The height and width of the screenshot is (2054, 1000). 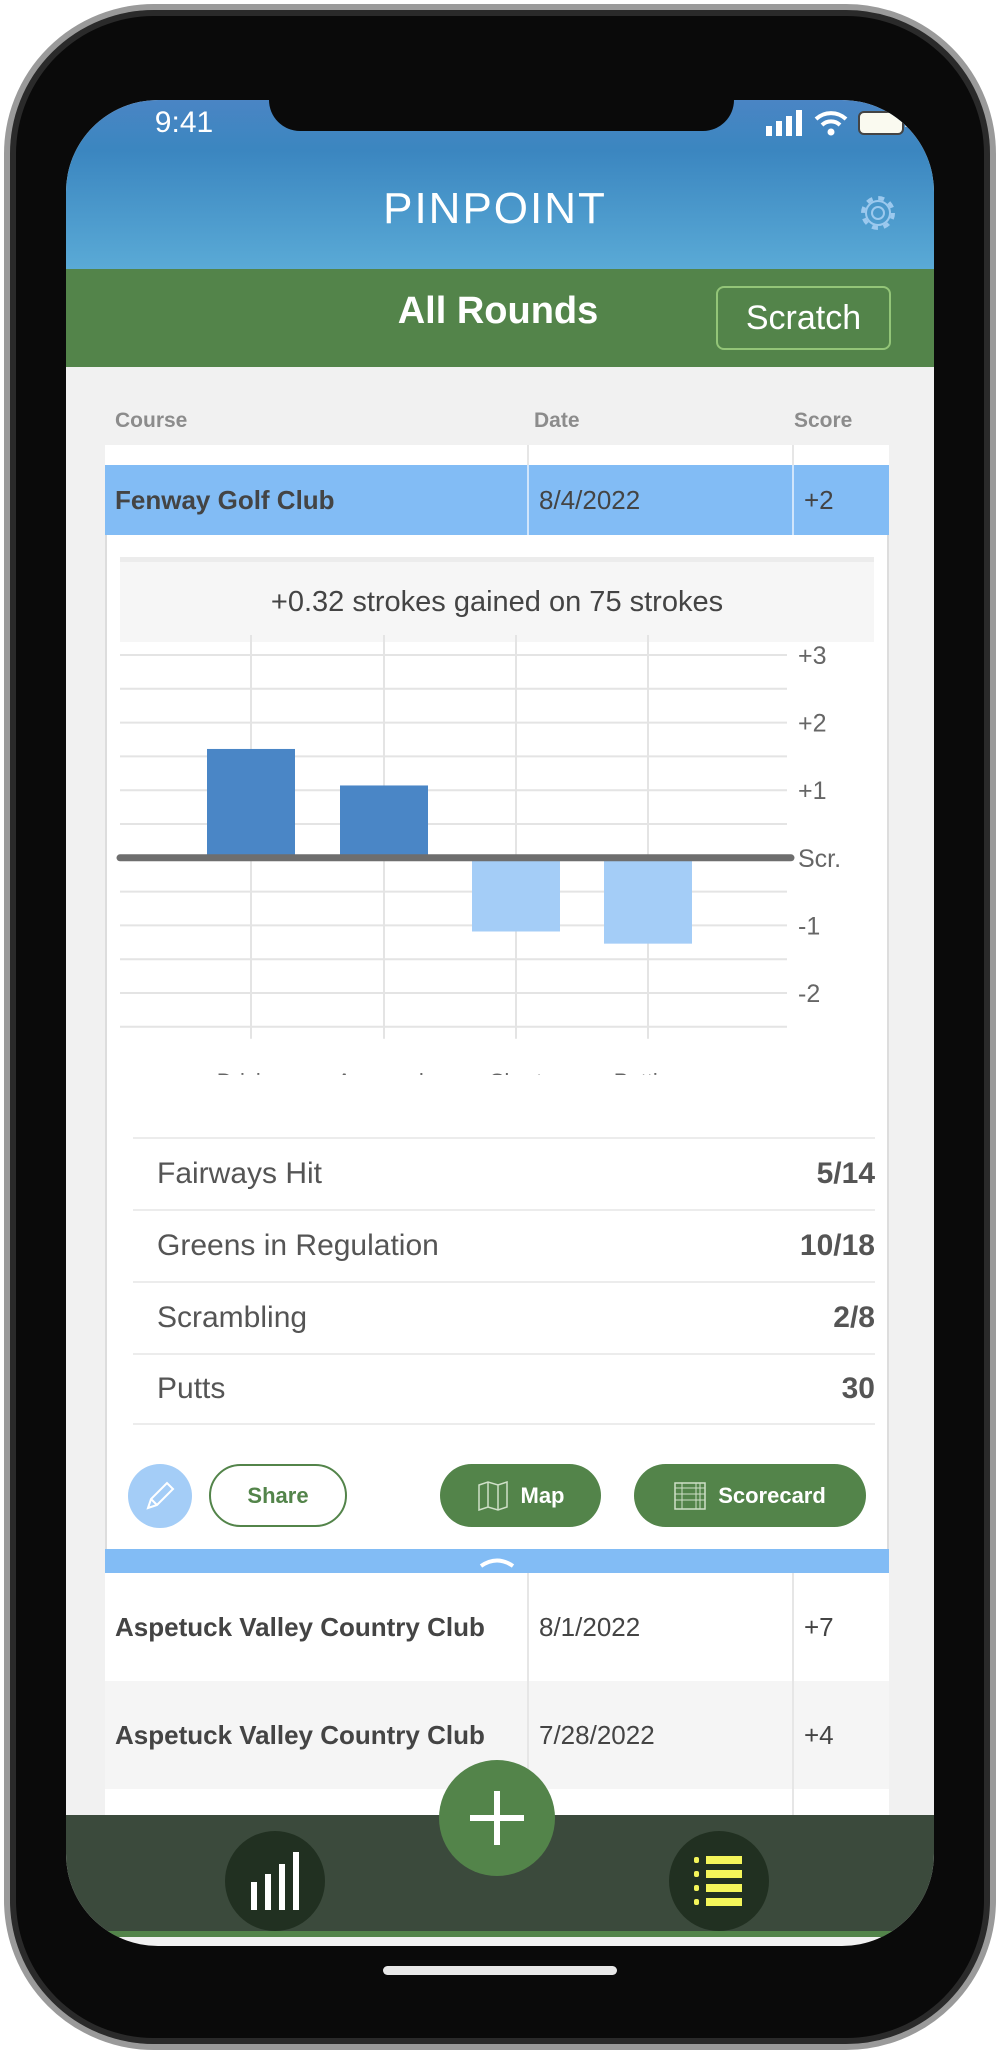 What do you see at coordinates (831, 123) in the screenshot?
I see `wifi-icon` at bounding box center [831, 123].